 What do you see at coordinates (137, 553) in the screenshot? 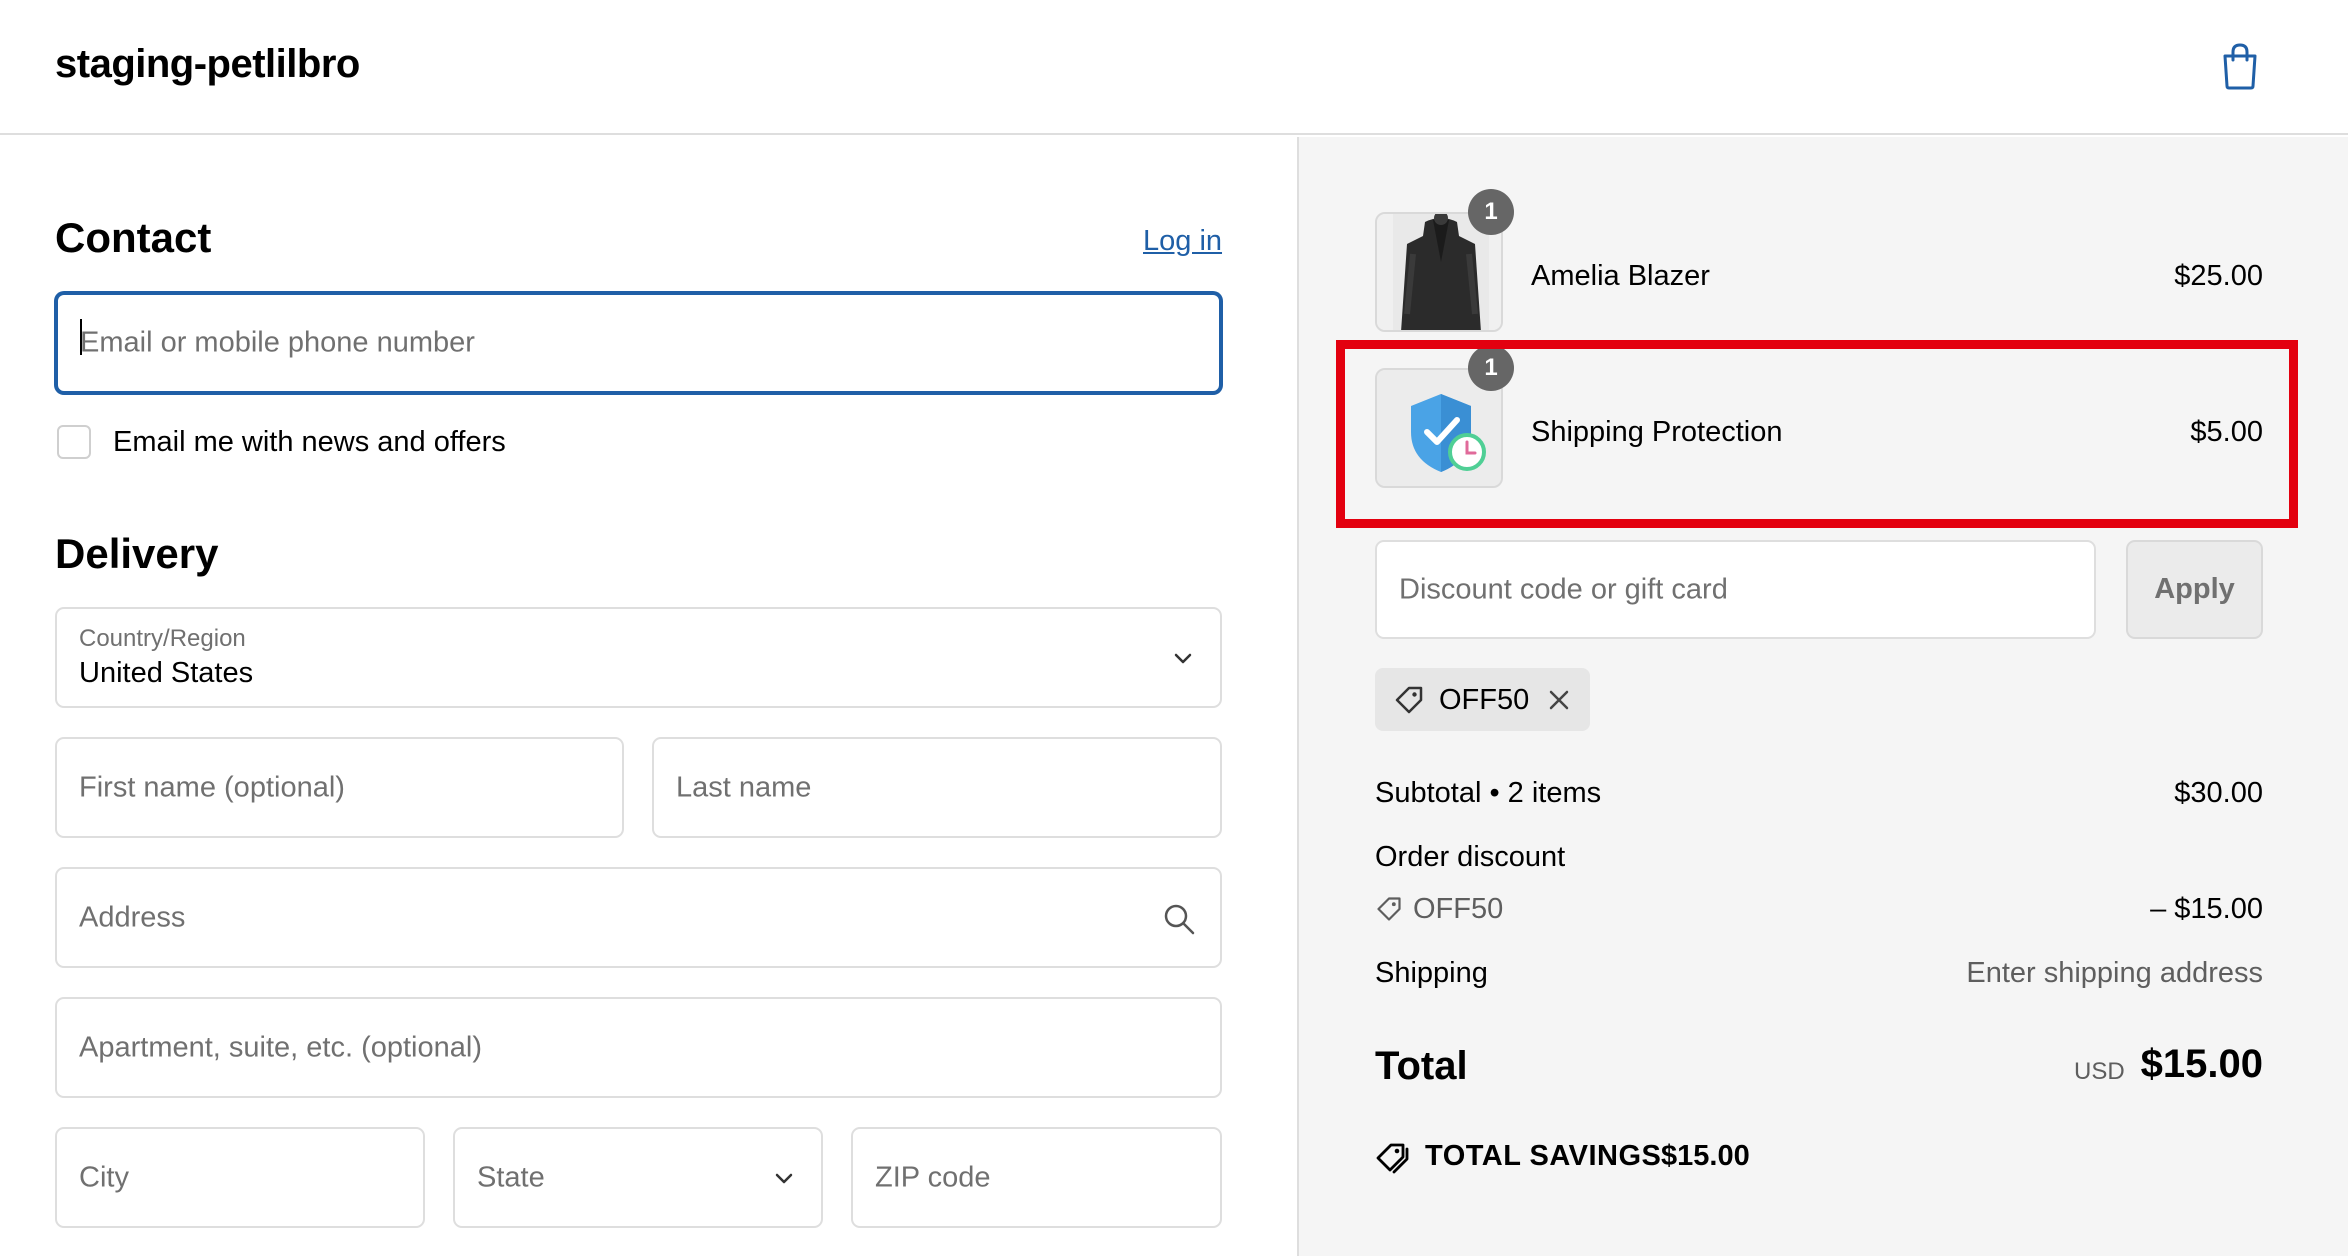
I see `delivery-heading: Delivery` at bounding box center [137, 553].